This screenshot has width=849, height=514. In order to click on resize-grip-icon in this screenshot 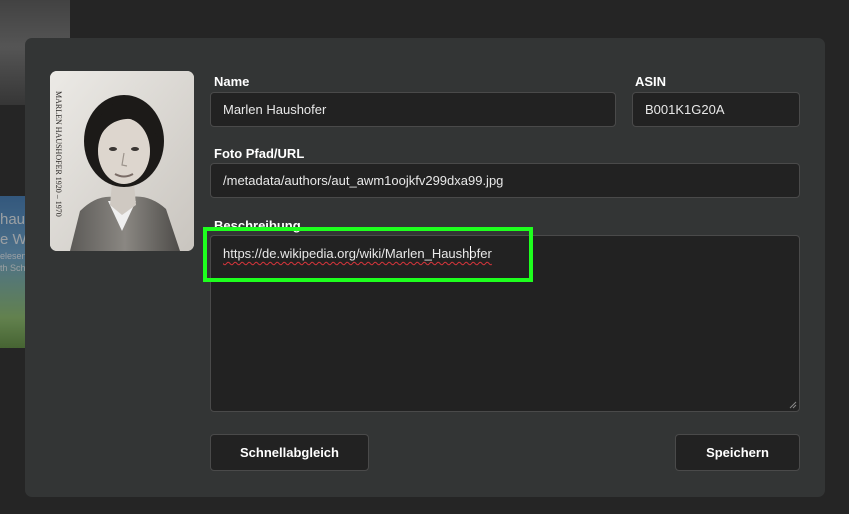, I will do `click(793, 405)`.